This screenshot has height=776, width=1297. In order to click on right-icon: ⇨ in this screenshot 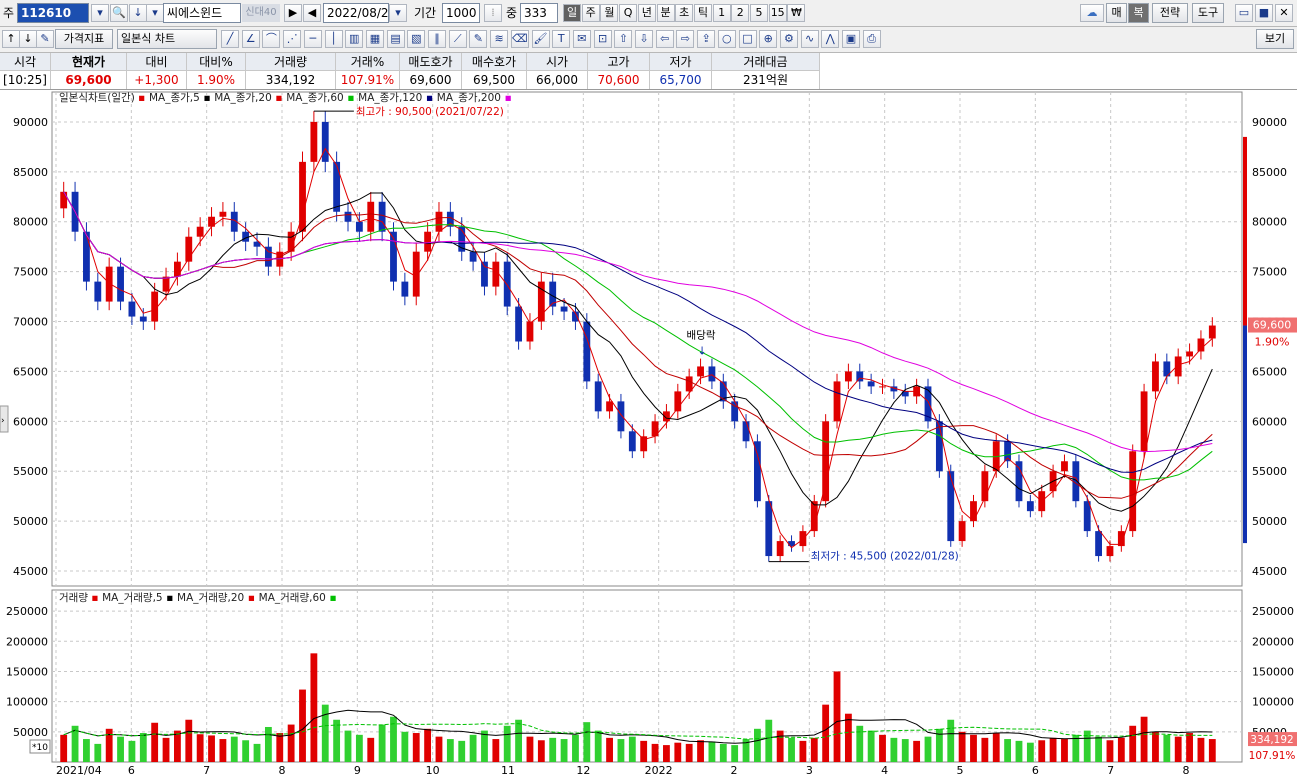, I will do `click(685, 39)`.